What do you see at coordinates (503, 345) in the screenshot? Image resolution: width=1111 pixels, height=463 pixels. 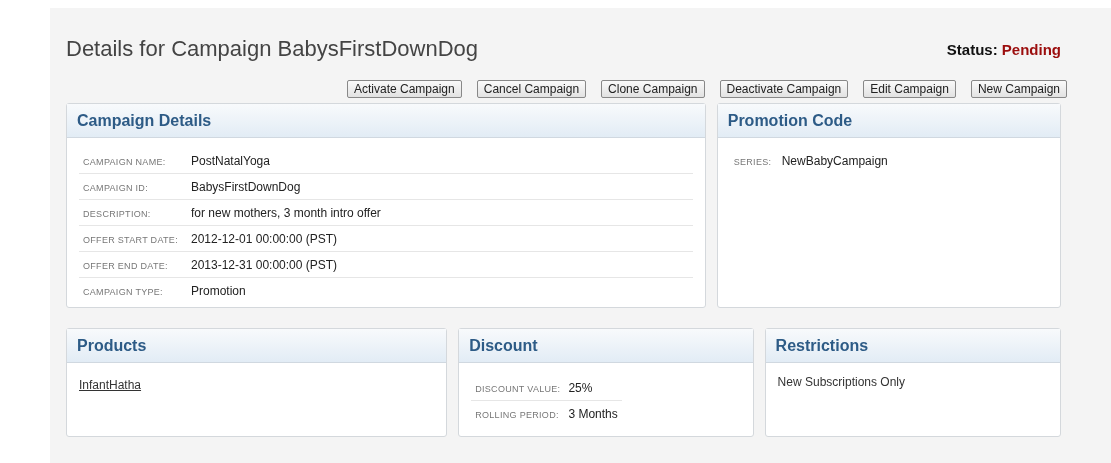 I see `panel-title: Discount` at bounding box center [503, 345].